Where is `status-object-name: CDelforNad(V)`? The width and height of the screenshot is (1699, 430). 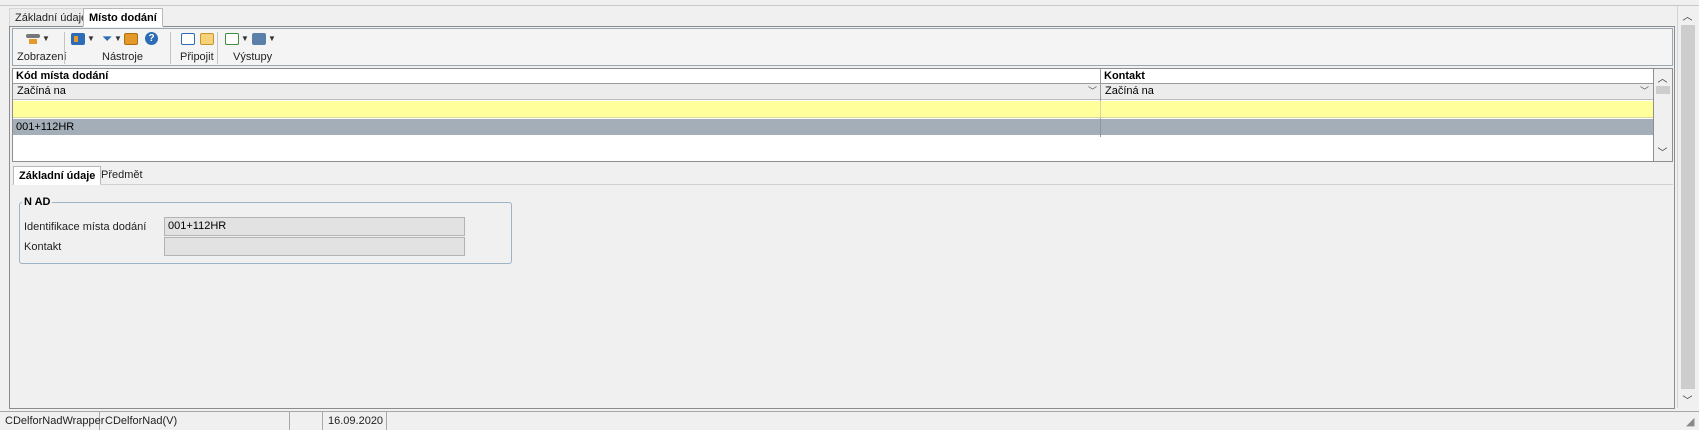
status-object-name: CDelforNad(V) is located at coordinates (195, 421).